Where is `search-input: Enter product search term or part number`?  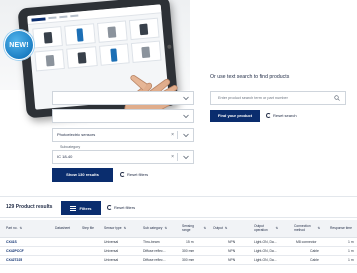 search-input: Enter product search term or part number is located at coordinates (278, 98).